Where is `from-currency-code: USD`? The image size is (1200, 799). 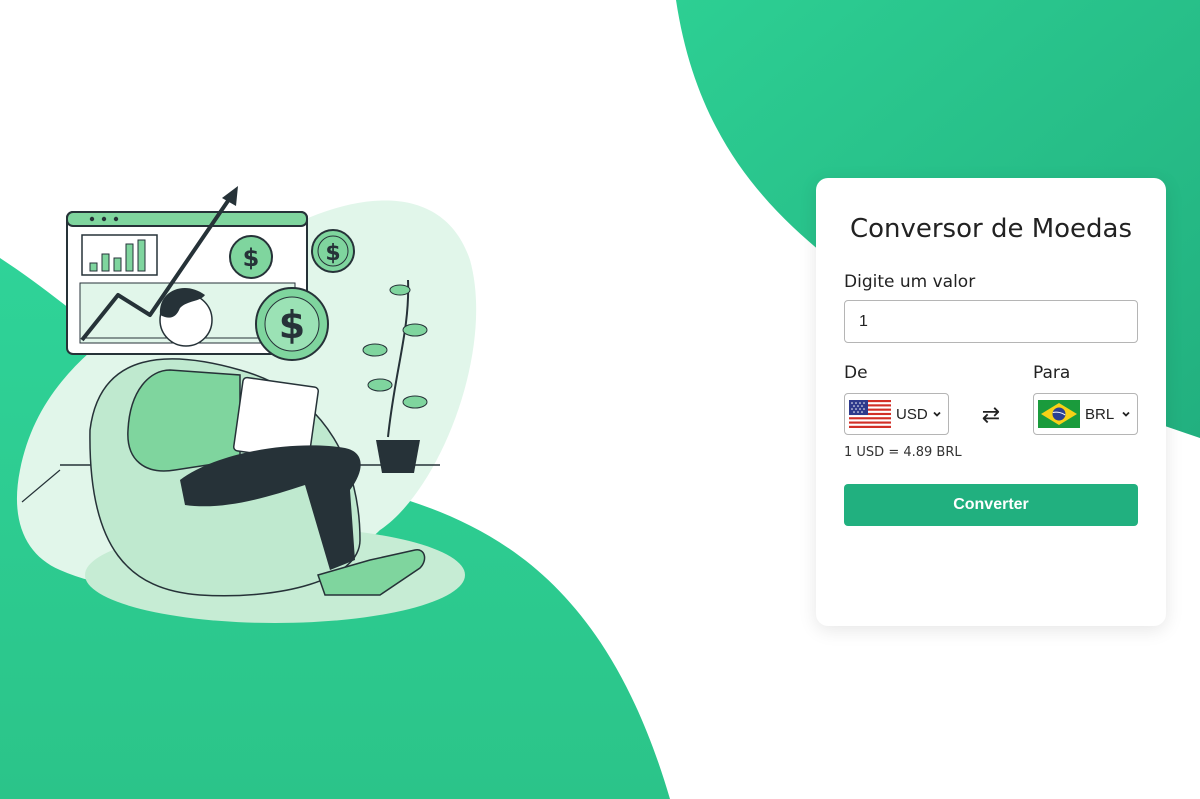
from-currency-code: USD is located at coordinates (912, 414).